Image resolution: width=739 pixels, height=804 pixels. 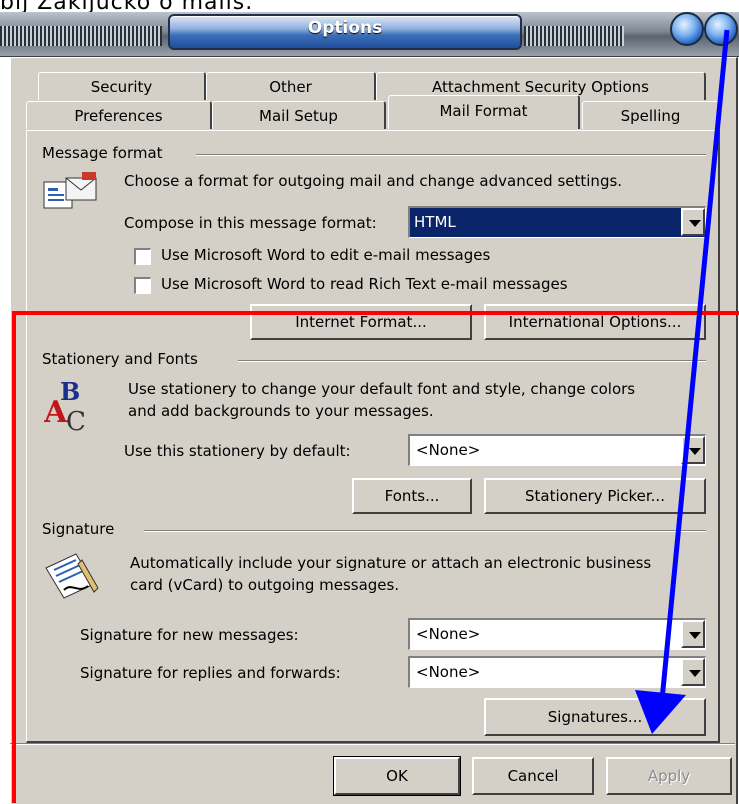 What do you see at coordinates (76, 420) in the screenshot?
I see `svg-text: C` at bounding box center [76, 420].